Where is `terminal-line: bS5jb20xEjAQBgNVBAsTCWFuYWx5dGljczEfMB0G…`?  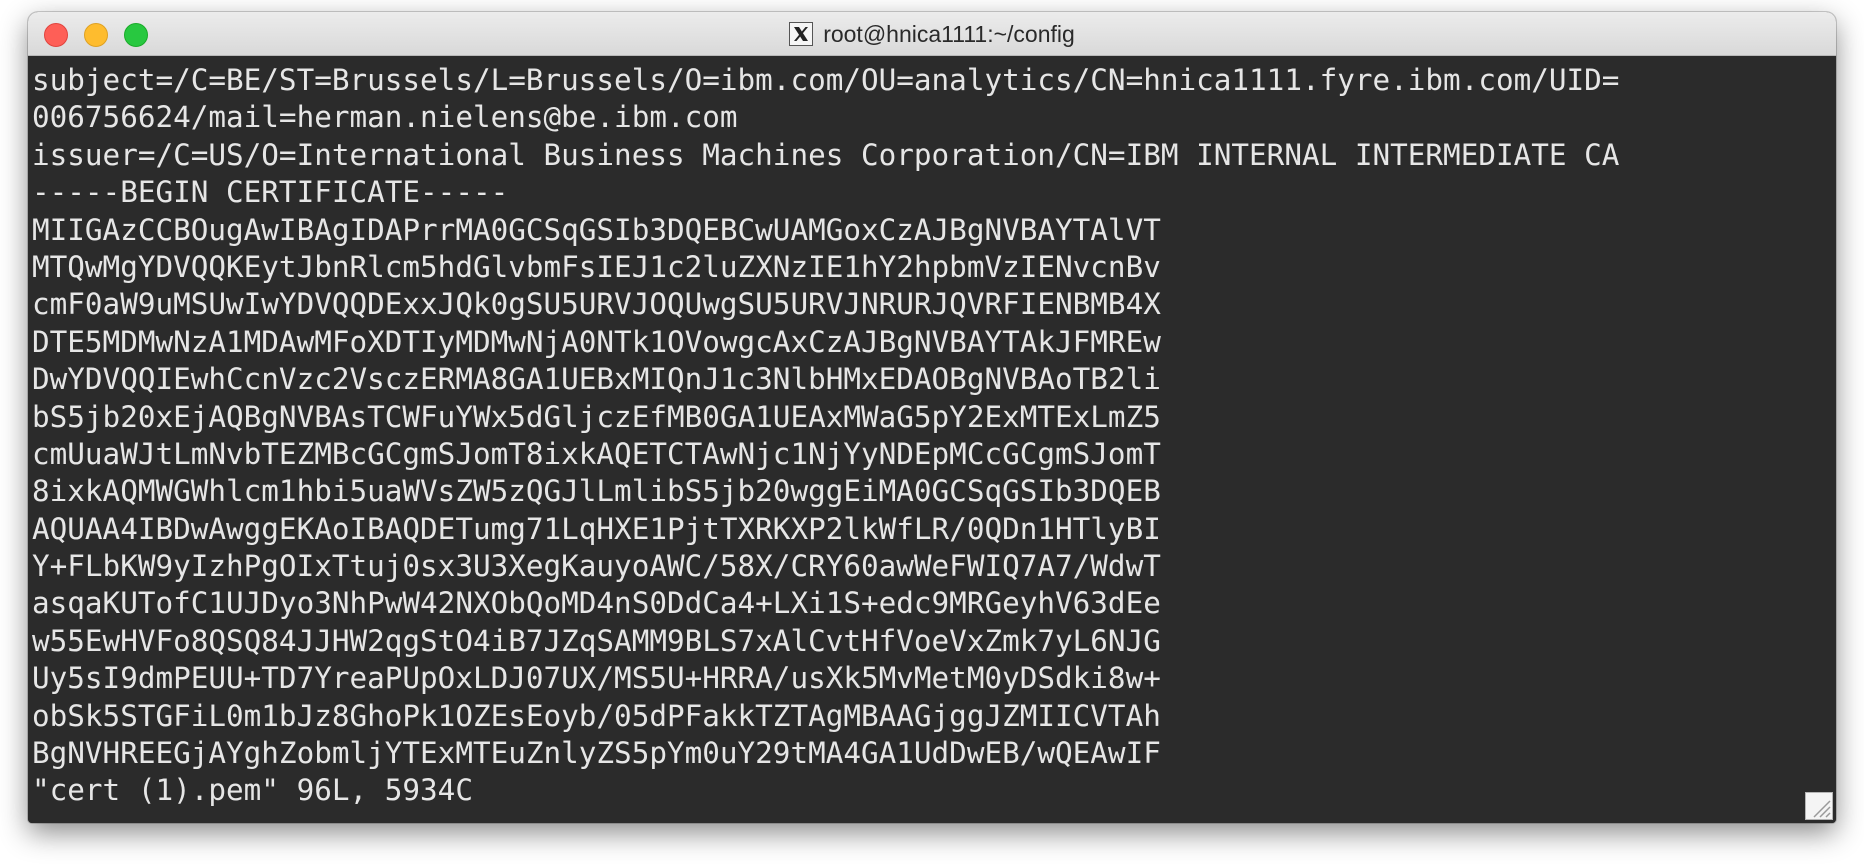
terminal-line: bS5jb20xEjAQBgNVBAsTCWFuYWx5dGljczEfMB0G… is located at coordinates (596, 416).